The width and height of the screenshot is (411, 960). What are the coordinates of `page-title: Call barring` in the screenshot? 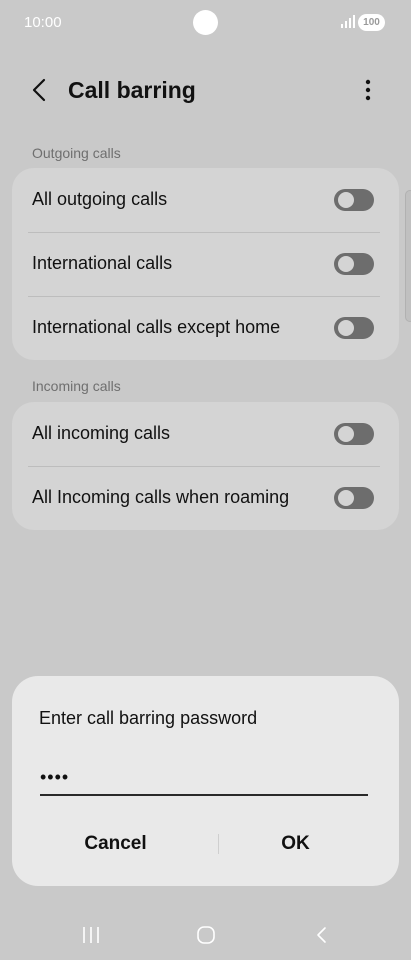 It's located at (132, 90).